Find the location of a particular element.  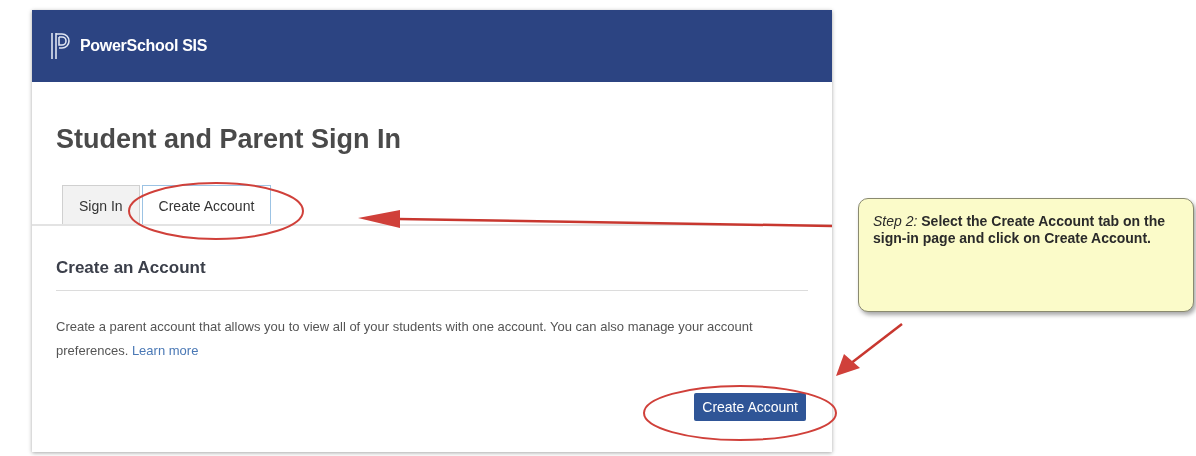

page-title: Student and Parent Sign In is located at coordinates (229, 139).